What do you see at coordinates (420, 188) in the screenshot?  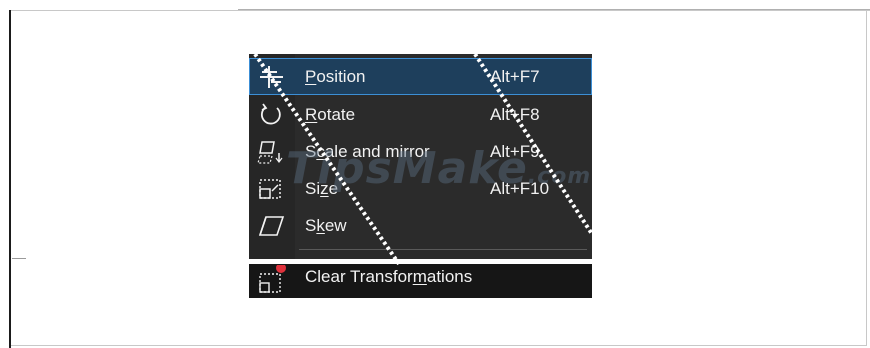 I see `menu-item-size: Size Alt+F10` at bounding box center [420, 188].